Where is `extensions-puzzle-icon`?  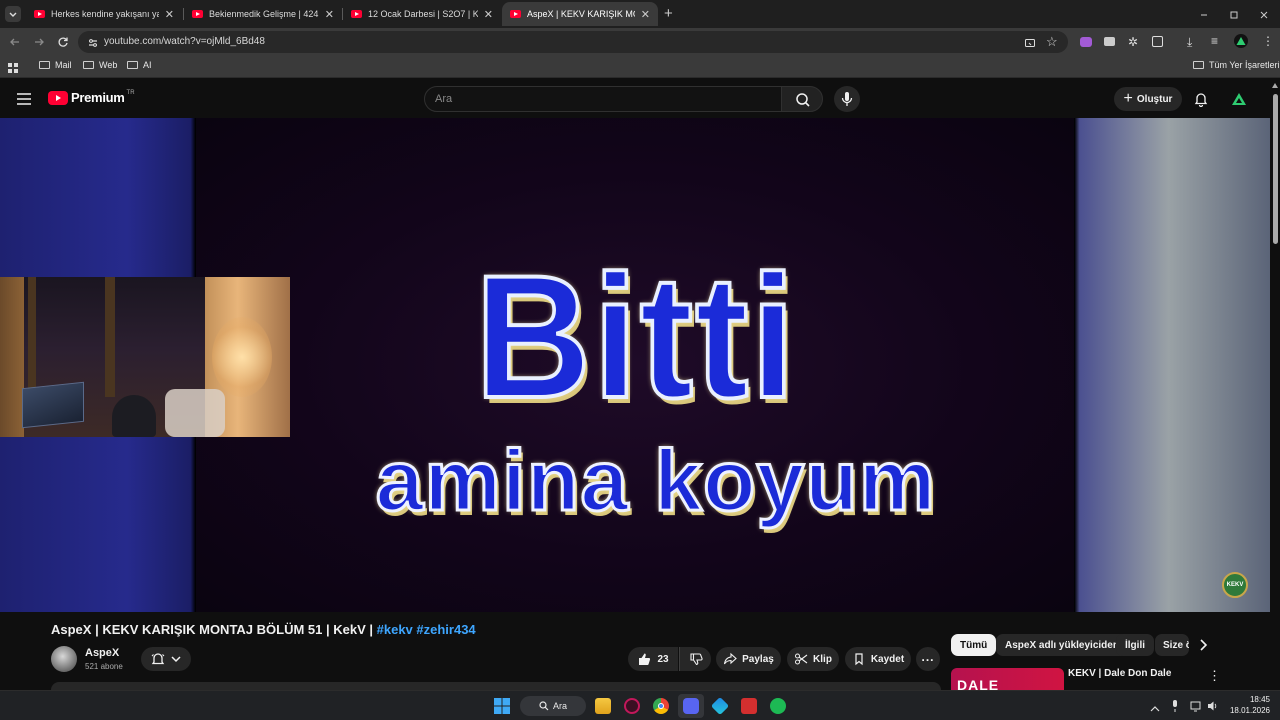 extensions-puzzle-icon is located at coordinates (1157, 41).